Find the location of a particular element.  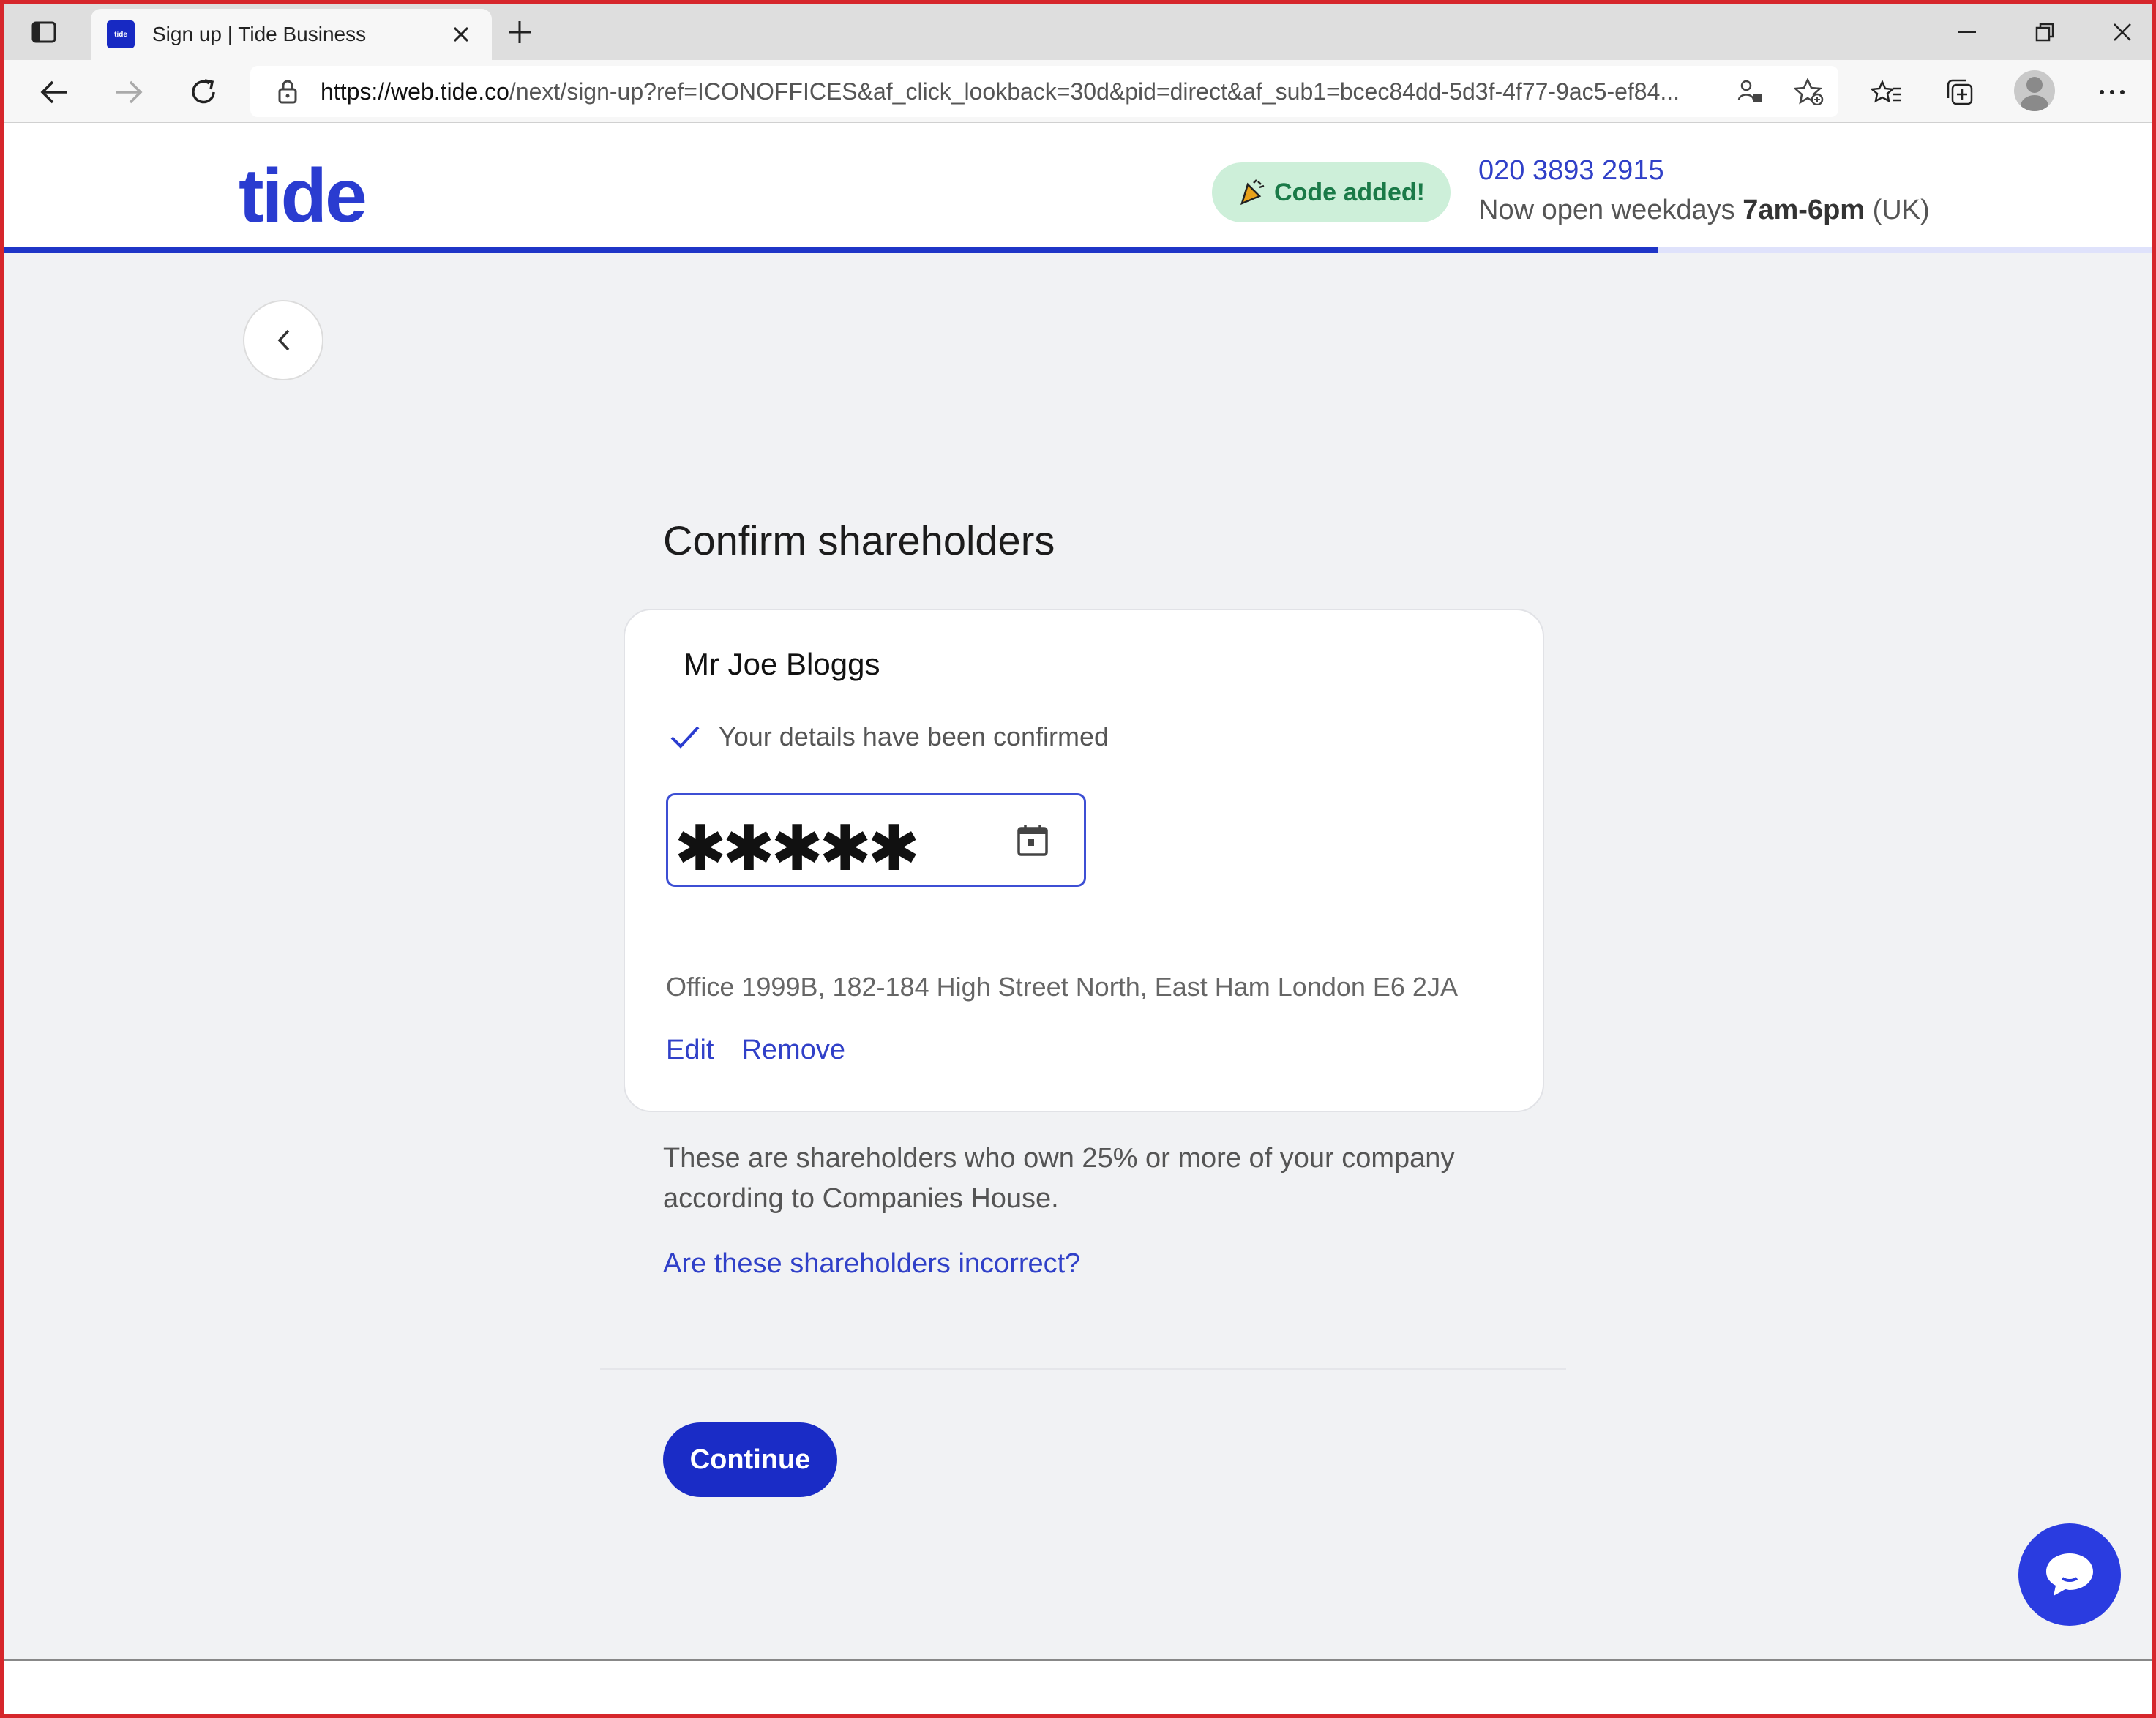

restore-icon is located at coordinates (2044, 32).